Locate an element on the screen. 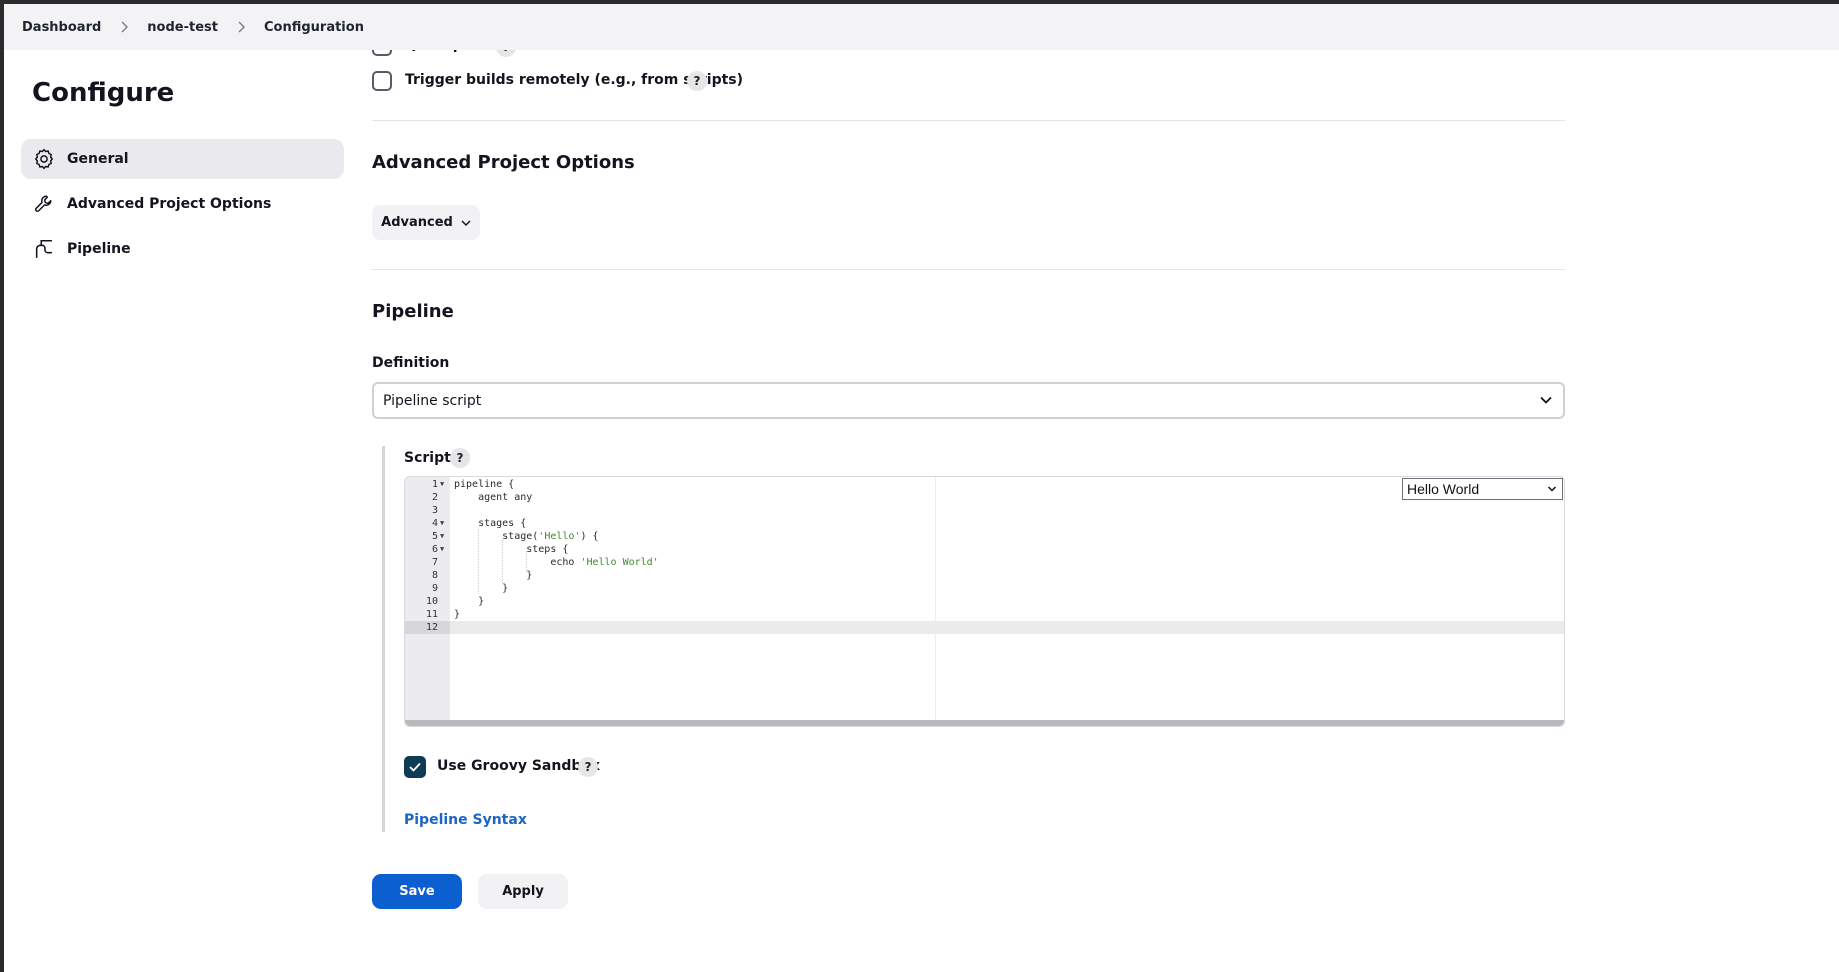  definition-select: Pipeline script is located at coordinates (968, 400).